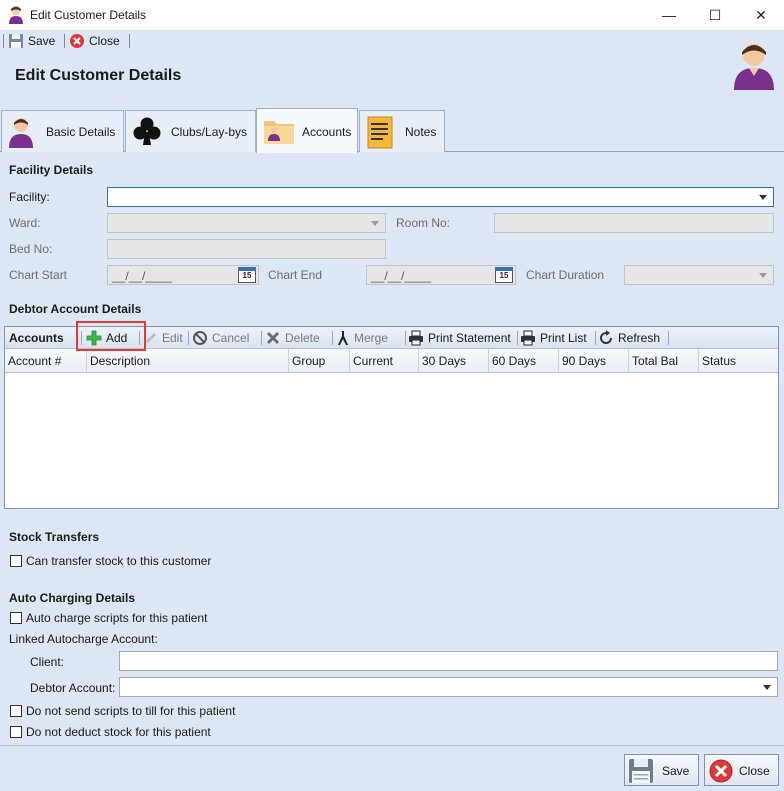 This screenshot has width=784, height=791. Describe the element at coordinates (440, 197) in the screenshot. I see `facility-dropdown` at that location.